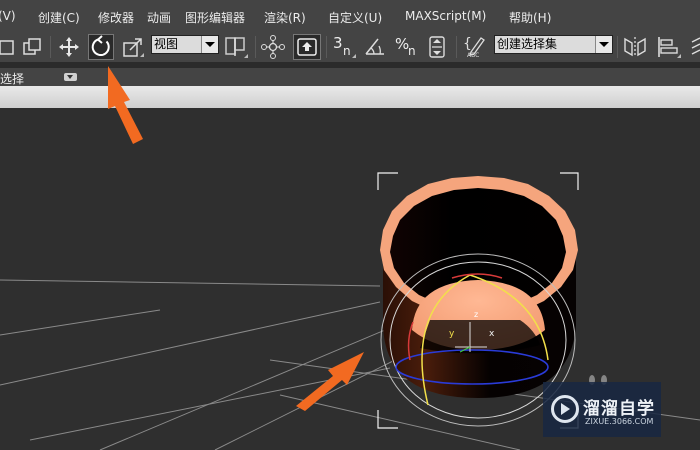 Image resolution: width=700 pixels, height=450 pixels. I want to click on axis-label-y: y, so click(452, 334).